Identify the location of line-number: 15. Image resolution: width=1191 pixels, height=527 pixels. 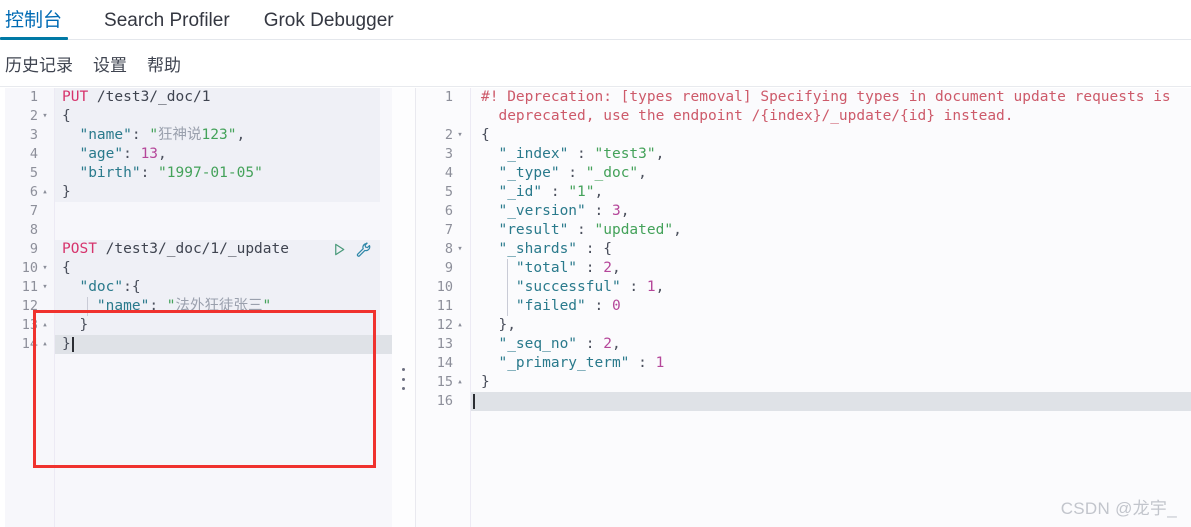
(444, 382).